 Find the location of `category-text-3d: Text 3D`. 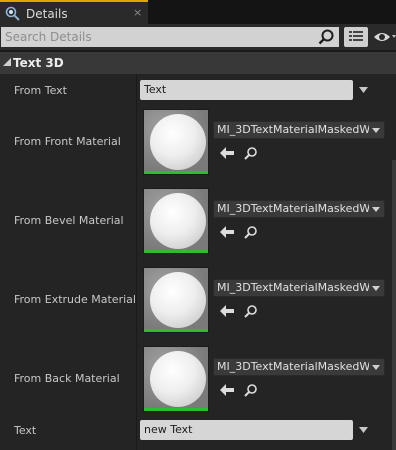

category-text-3d: Text 3D is located at coordinates (198, 63).